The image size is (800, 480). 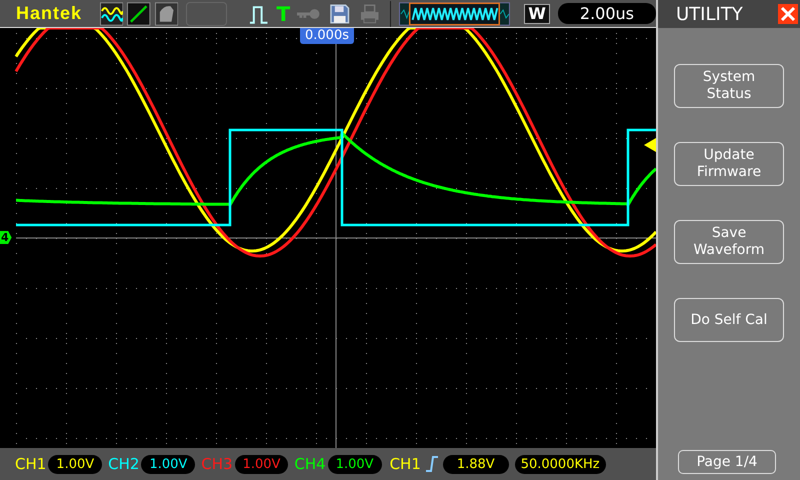 I want to click on window-mode-label: W, so click(x=537, y=14).